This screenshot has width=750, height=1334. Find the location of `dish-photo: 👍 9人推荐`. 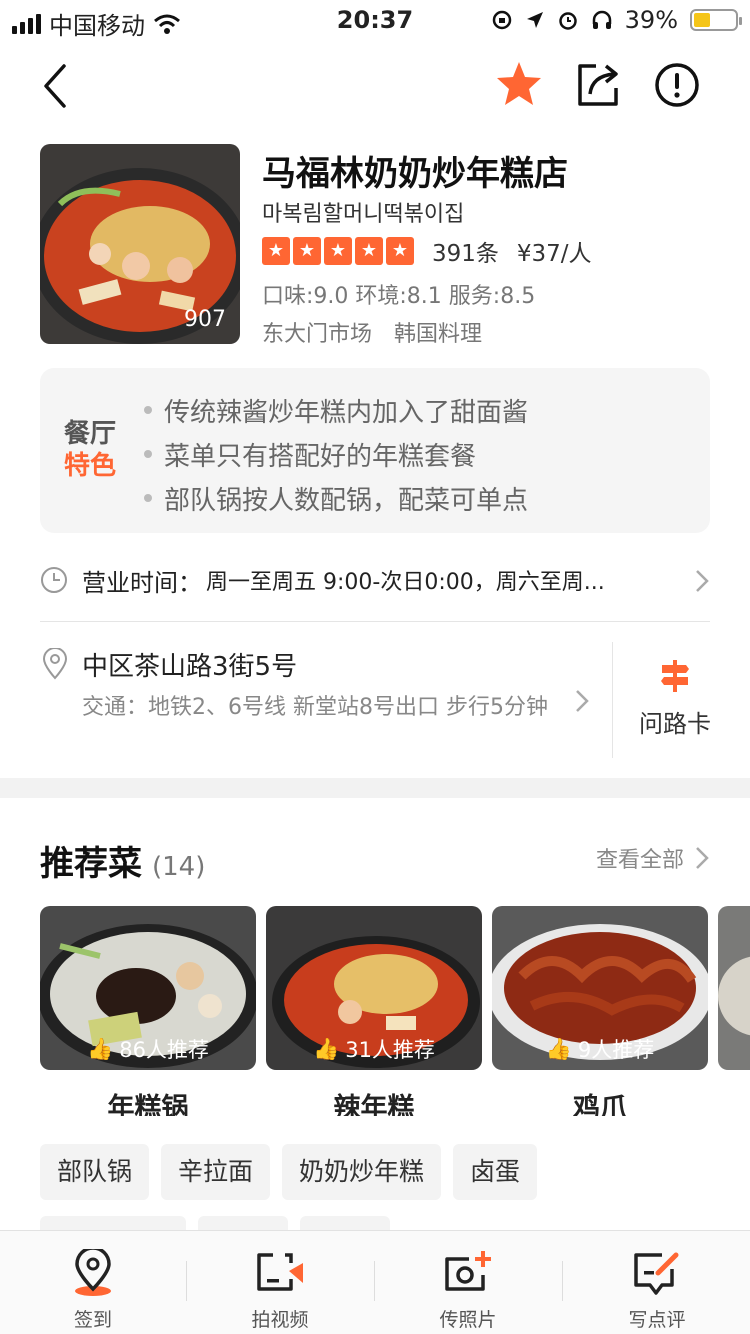

dish-photo: 👍 9人推荐 is located at coordinates (600, 988).